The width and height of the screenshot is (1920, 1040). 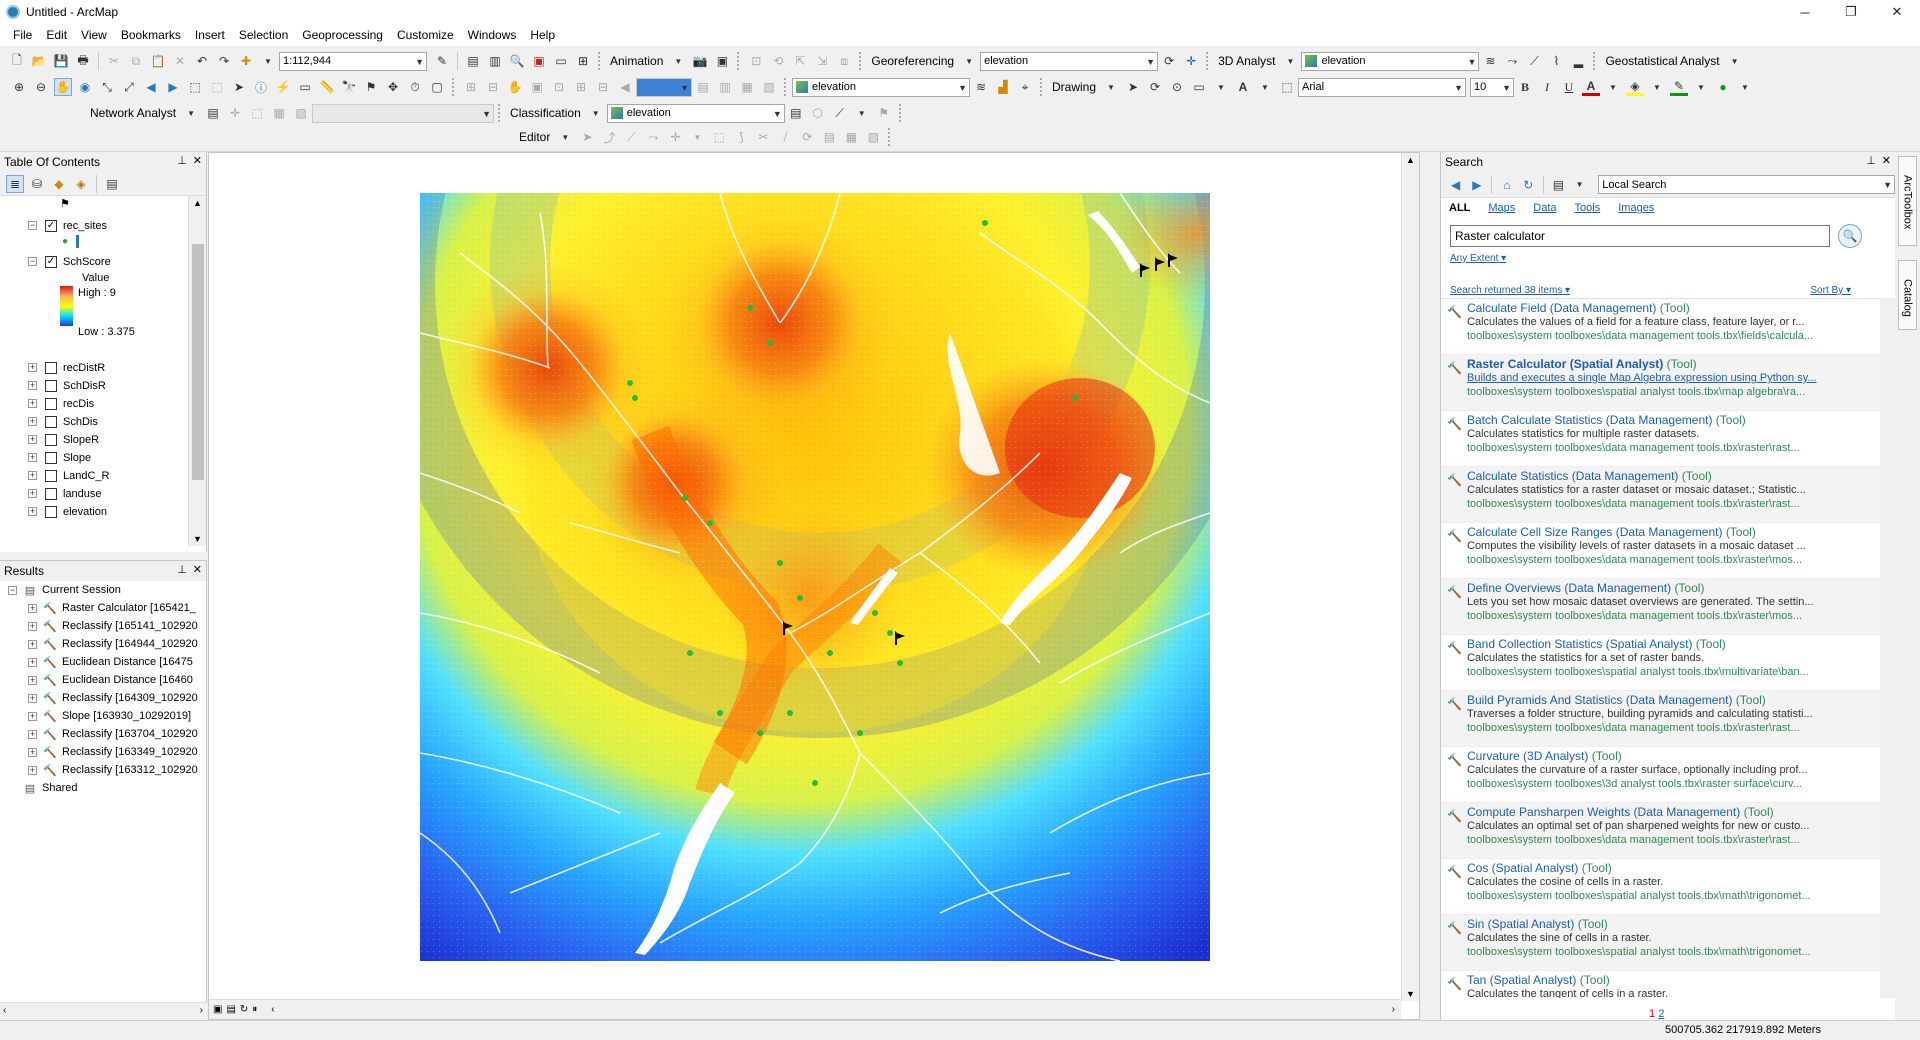 What do you see at coordinates (625, 87) in the screenshot?
I see `layout-back-icon: ◀` at bounding box center [625, 87].